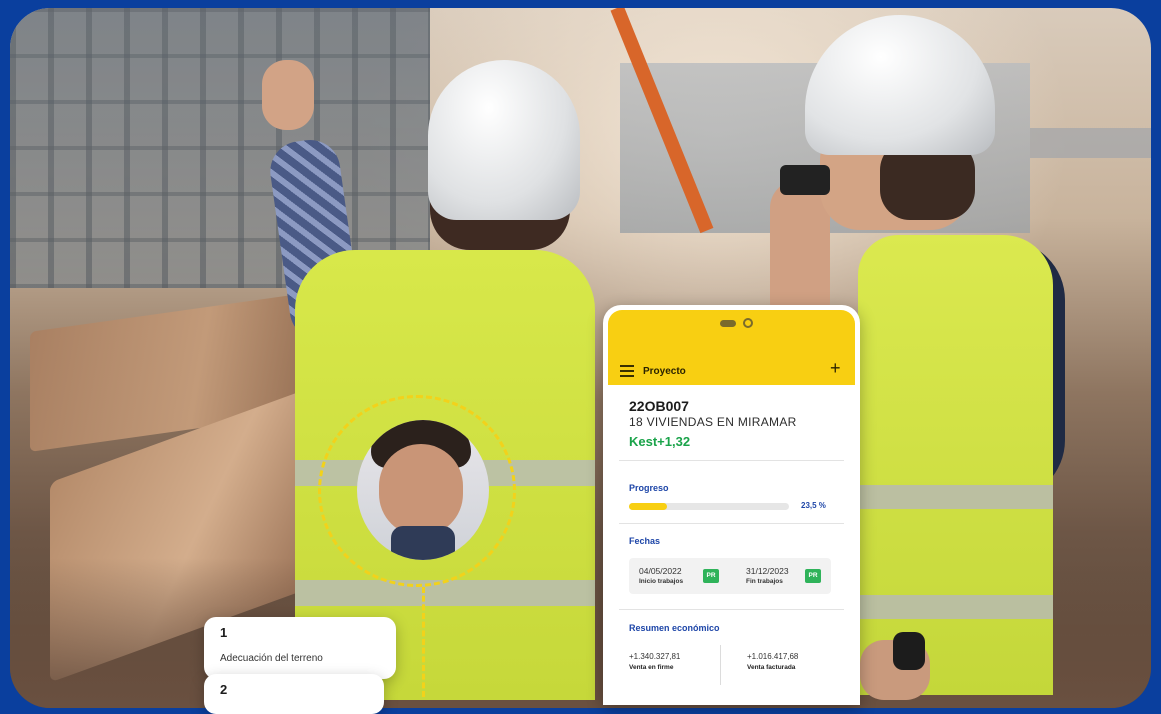  Describe the element at coordinates (709, 506) in the screenshot. I see `progress-bar` at that location.